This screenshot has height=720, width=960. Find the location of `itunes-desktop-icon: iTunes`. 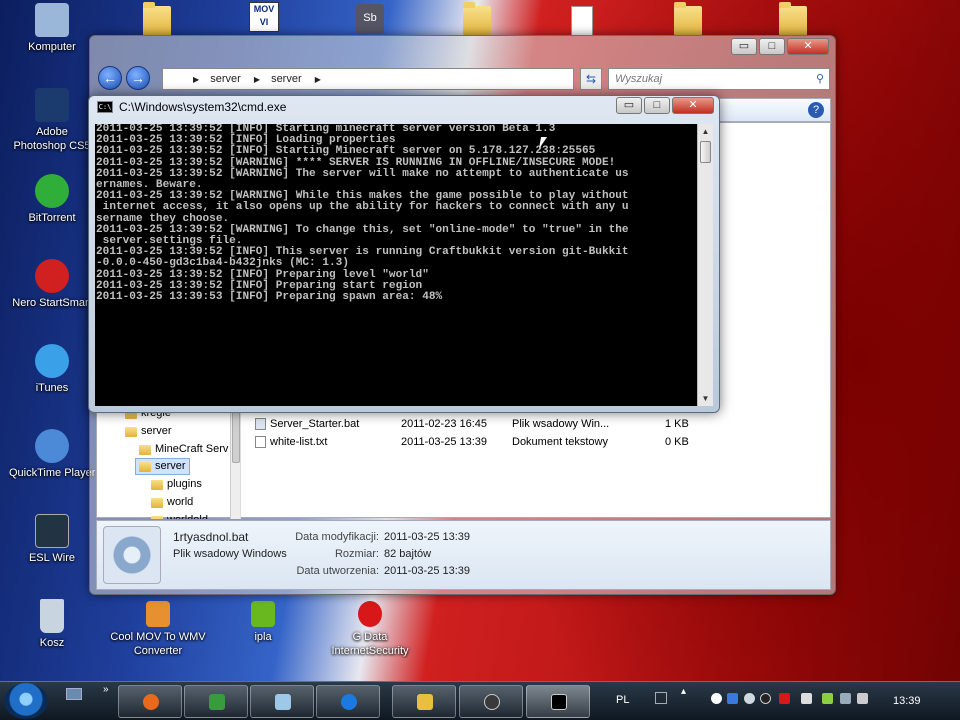

itunes-desktop-icon: iTunes is located at coordinates (52, 369).